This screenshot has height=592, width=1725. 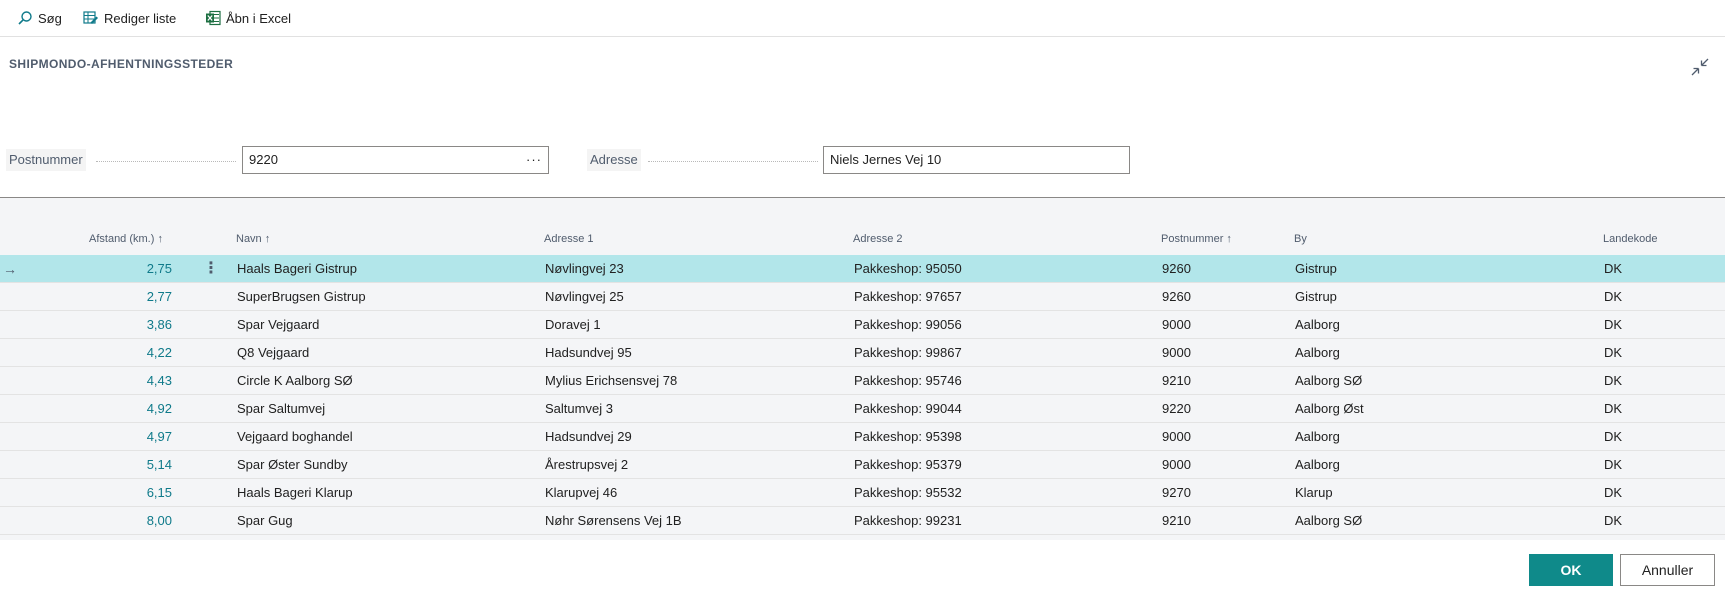 I want to click on action-toolbar: Søg Rediger liste Åbn i Excel, so click(x=862, y=18).